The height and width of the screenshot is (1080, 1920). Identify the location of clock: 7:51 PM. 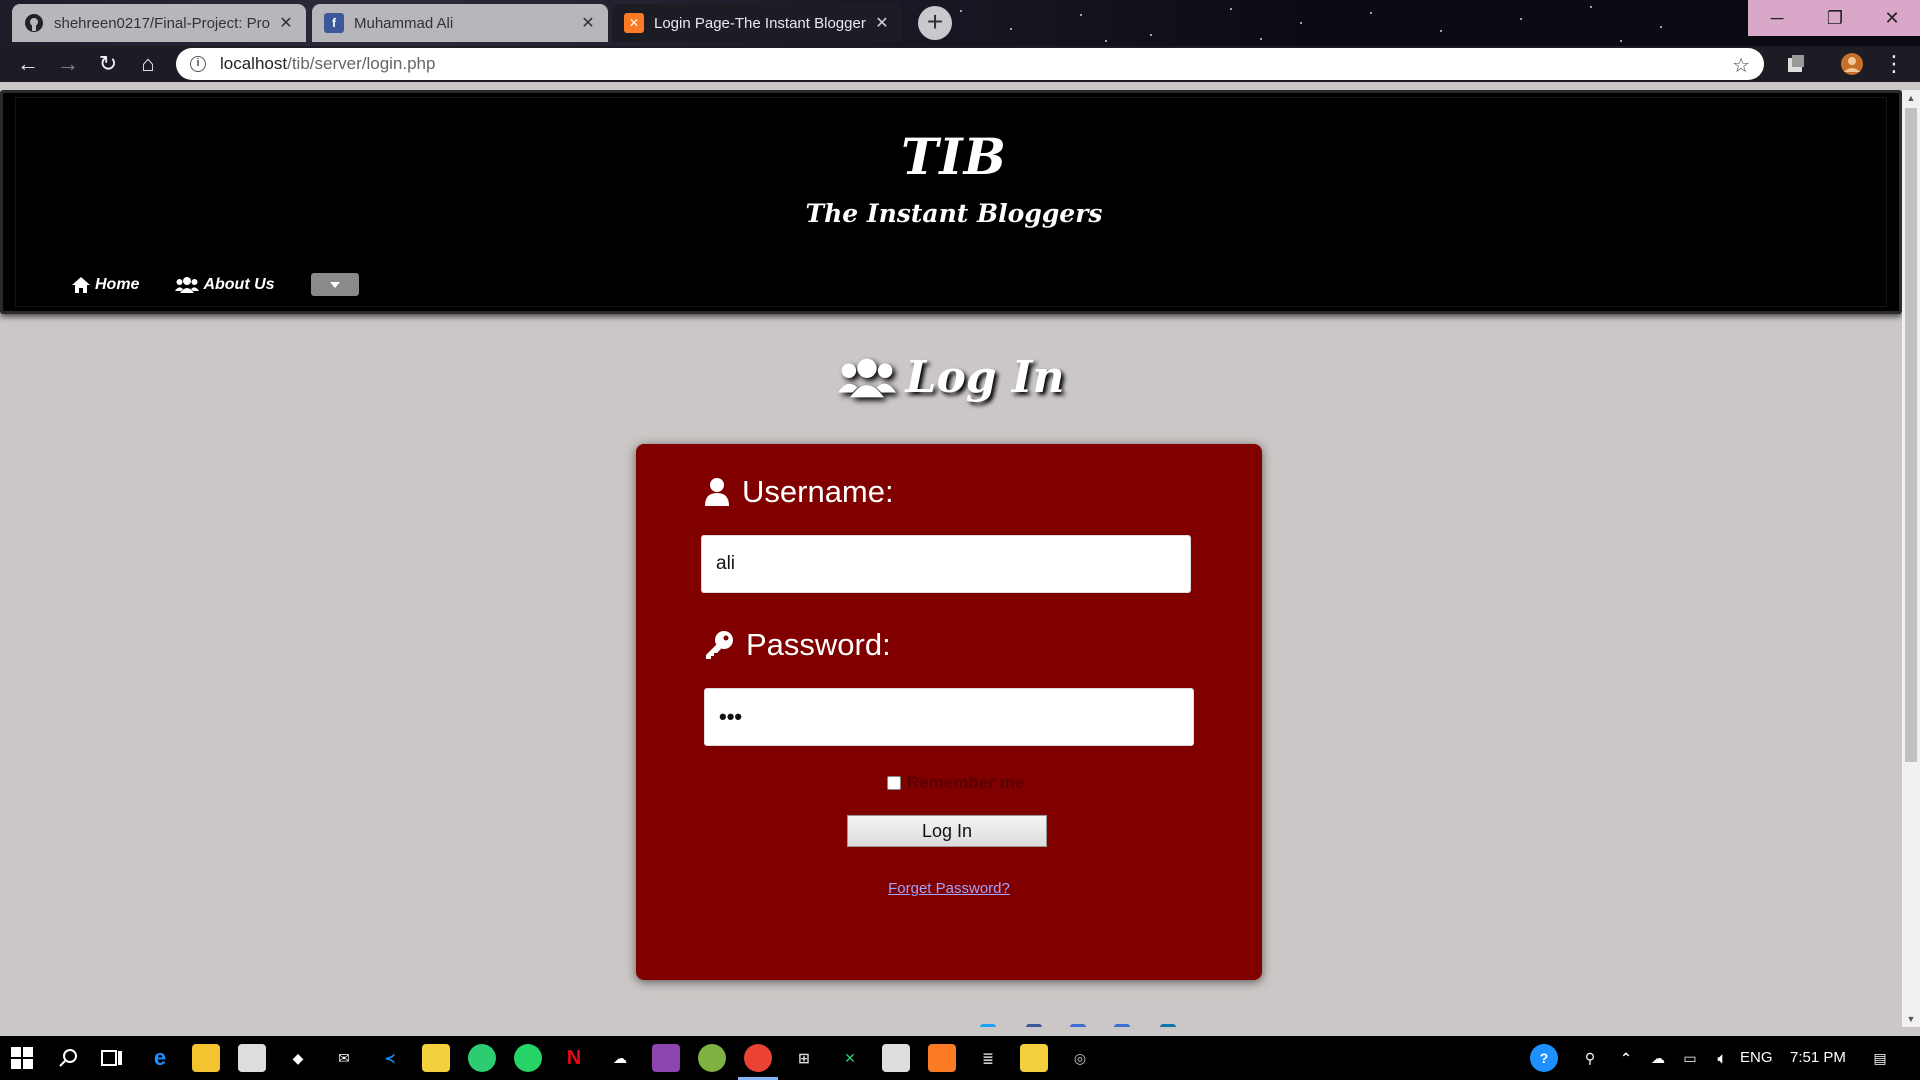
(1818, 1057).